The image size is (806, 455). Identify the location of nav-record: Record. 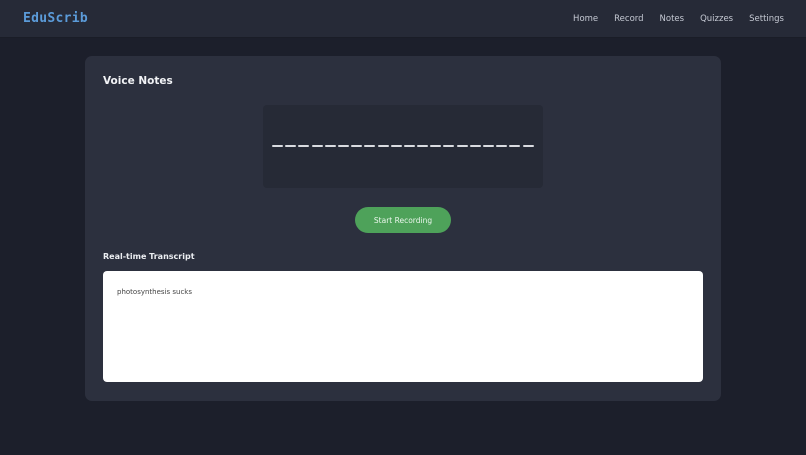
(628, 19).